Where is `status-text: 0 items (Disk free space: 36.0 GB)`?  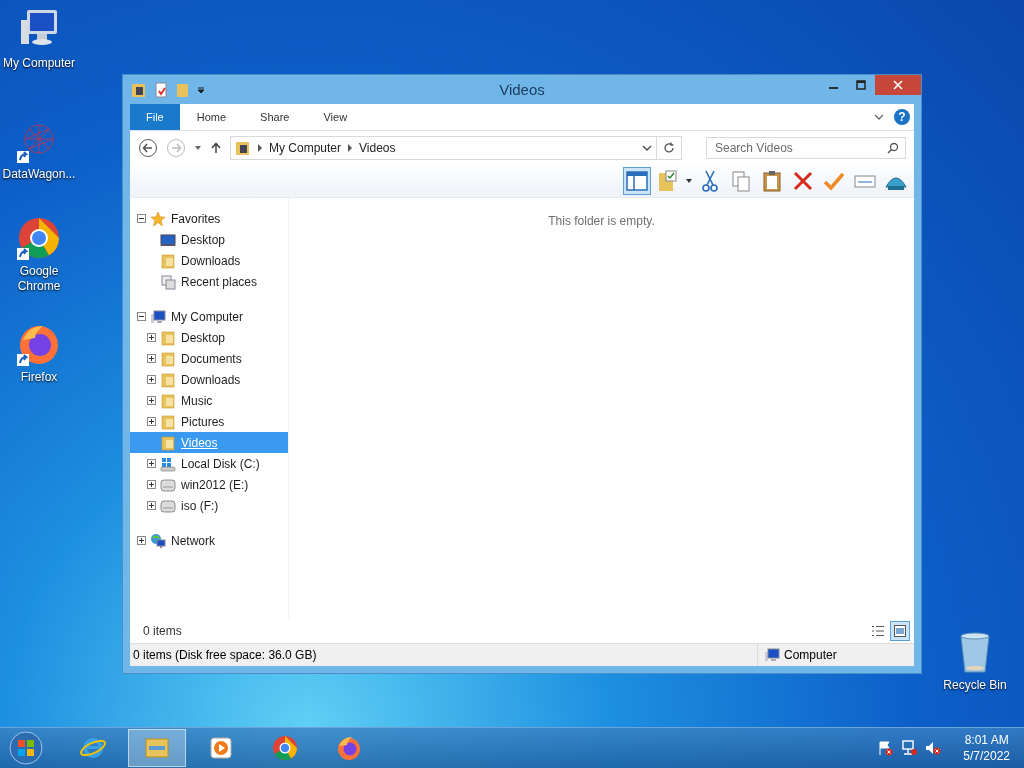 status-text: 0 items (Disk free space: 36.0 GB) is located at coordinates (225, 655).